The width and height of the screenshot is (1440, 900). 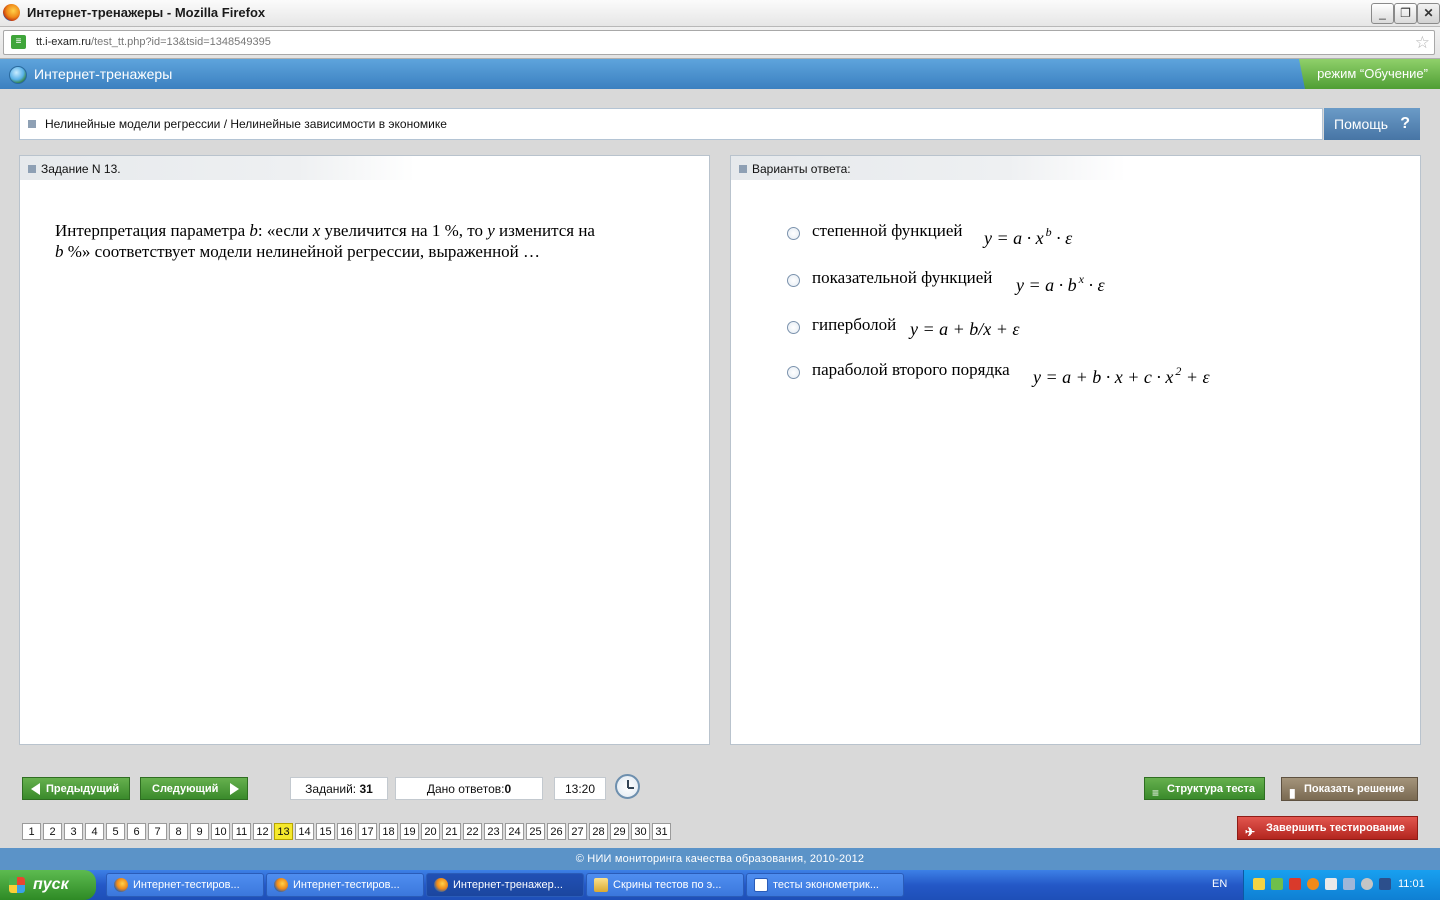 What do you see at coordinates (469, 788) in the screenshot?
I see `answered-count-box: Дано ответов:0` at bounding box center [469, 788].